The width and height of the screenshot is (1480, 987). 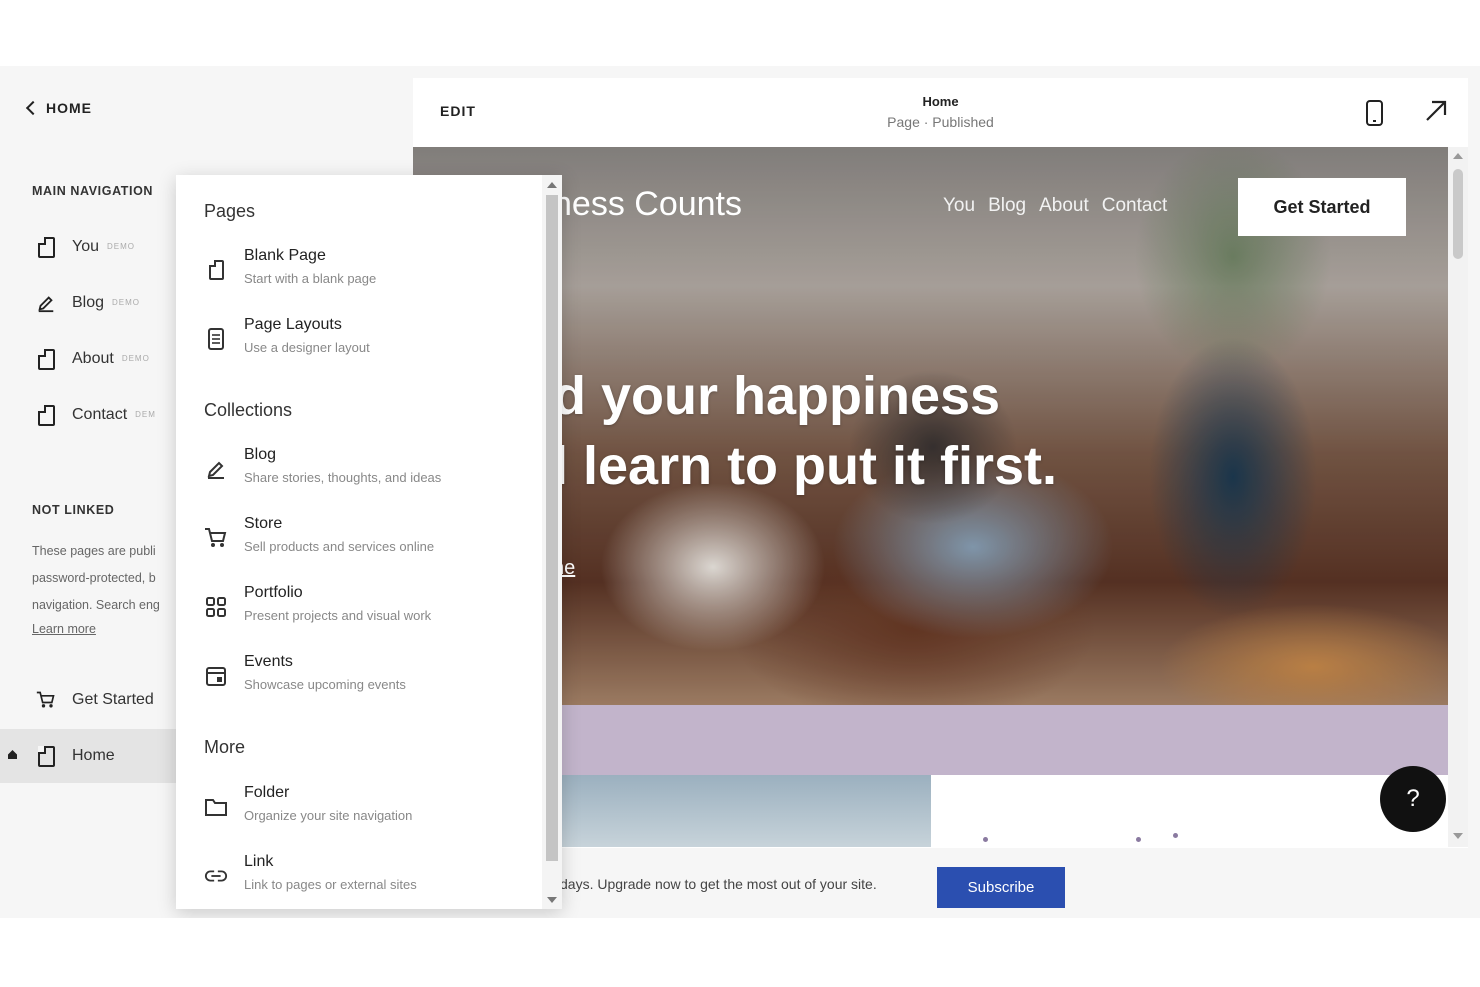 What do you see at coordinates (216, 876) in the screenshot?
I see `link-icon` at bounding box center [216, 876].